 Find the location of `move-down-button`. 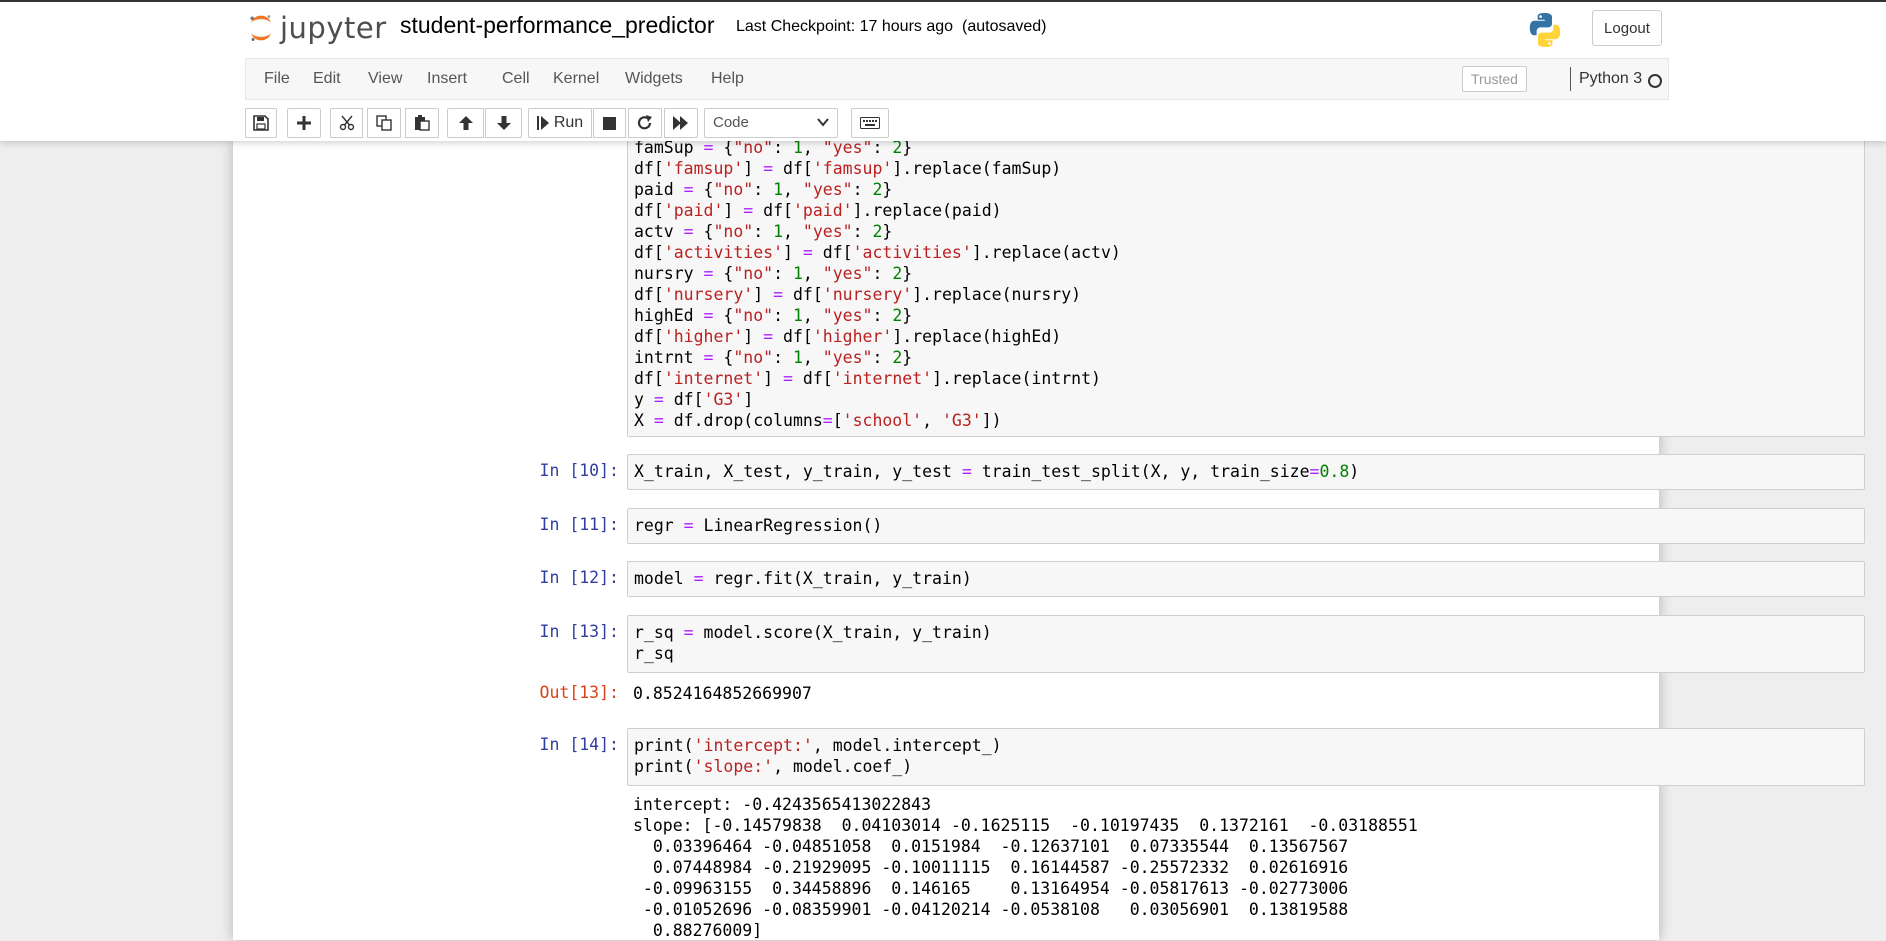

move-down-button is located at coordinates (503, 123).